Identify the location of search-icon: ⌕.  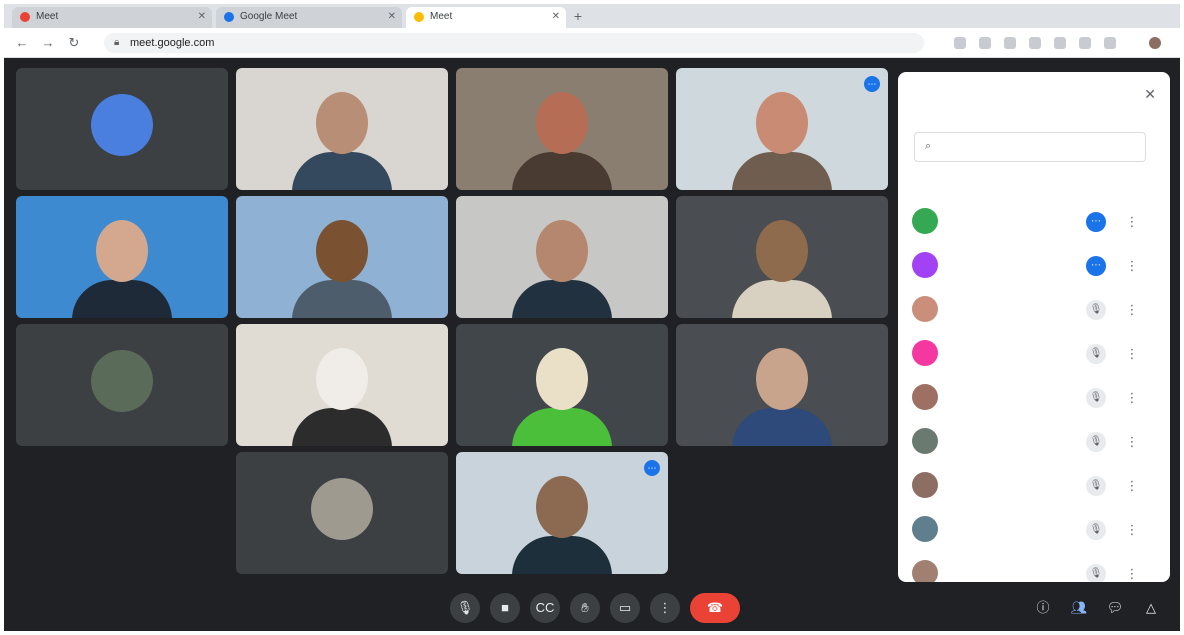
(928, 146).